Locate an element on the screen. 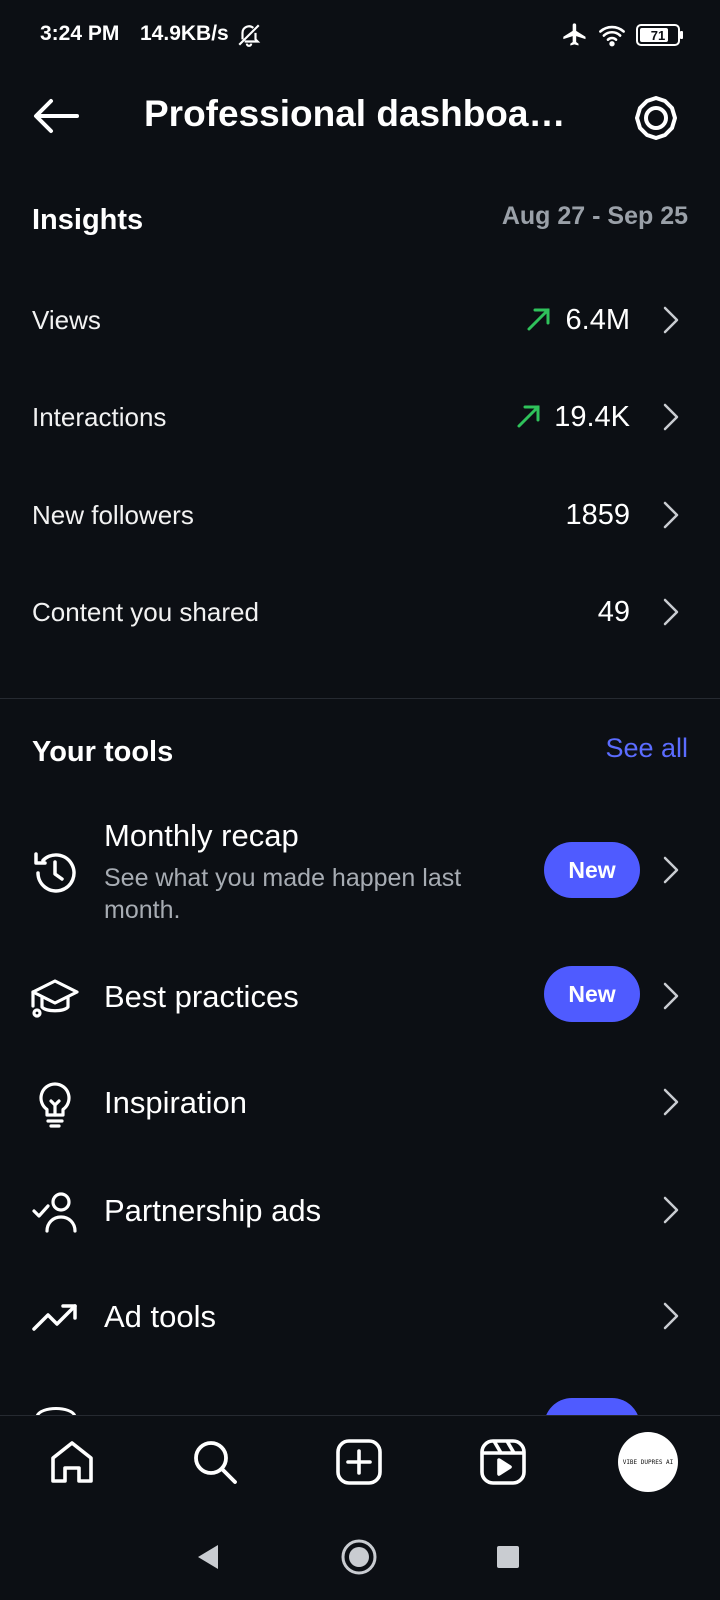  status-bar: 3:24 PM 14.9KB/s 71 is located at coordinates (360, 35).